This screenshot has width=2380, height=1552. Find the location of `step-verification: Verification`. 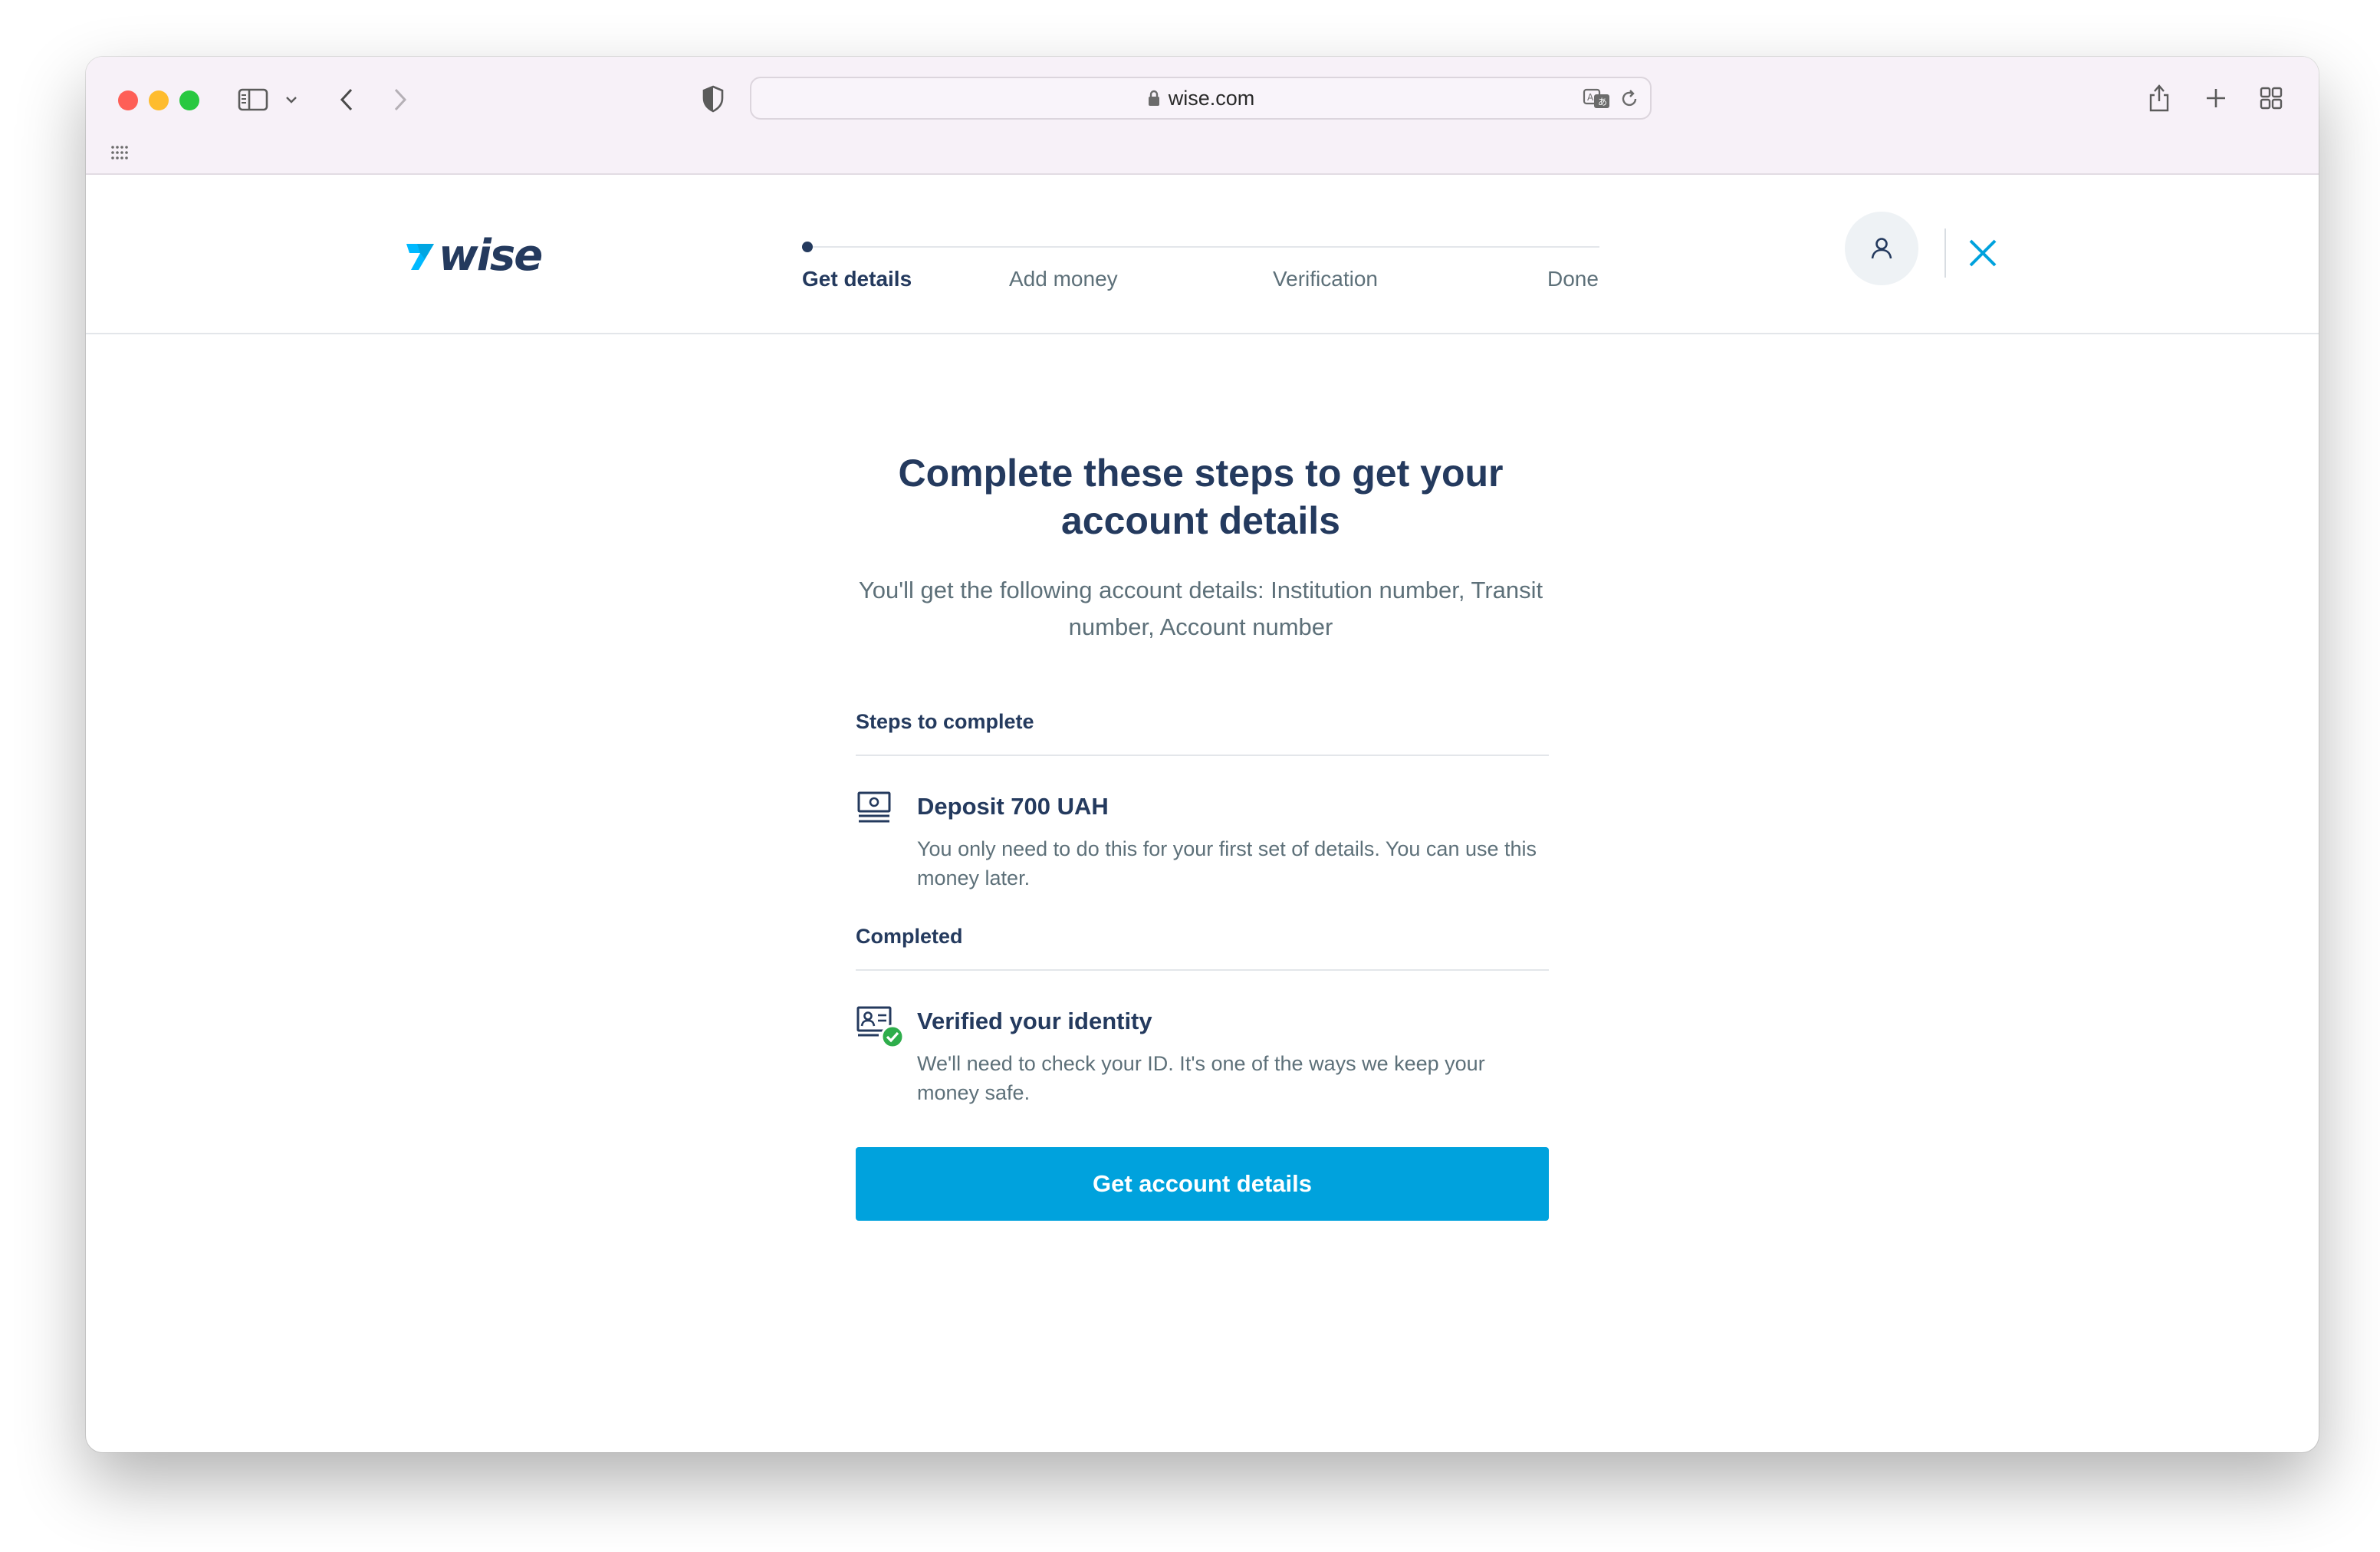

step-verification: Verification is located at coordinates (1326, 279).